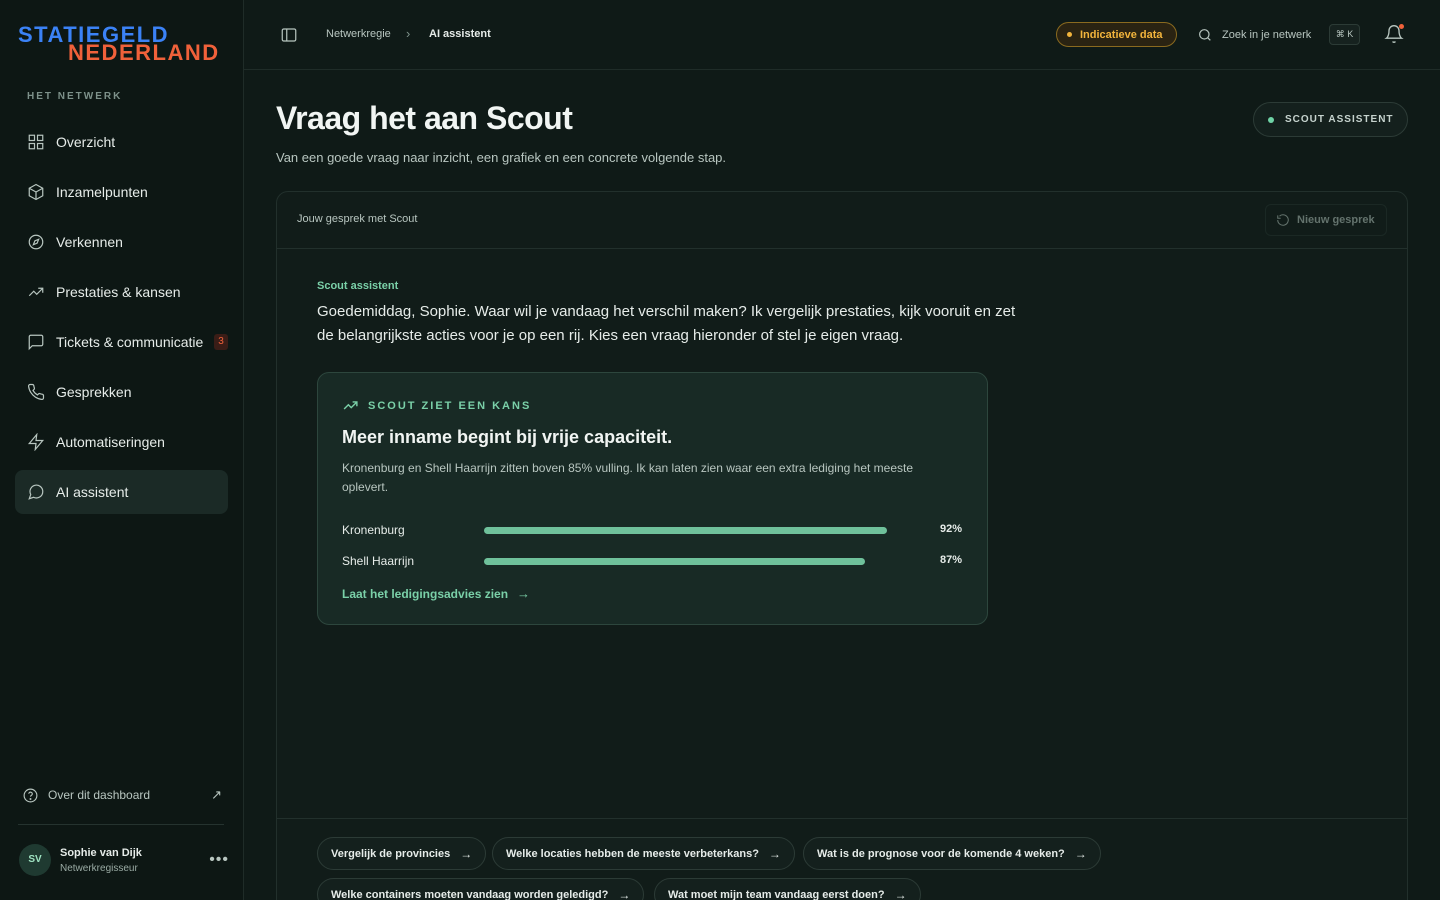 Image resolution: width=1440 pixels, height=900 pixels. Describe the element at coordinates (121, 142) in the screenshot. I see `sidebar-item-overzicht: Overzicht` at that location.